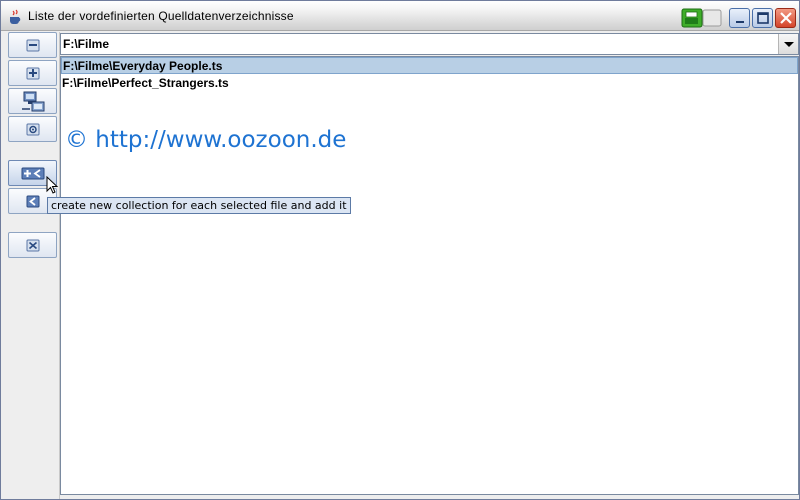 The height and width of the screenshot is (500, 800). Describe the element at coordinates (739, 18) in the screenshot. I see `minimize-button` at that location.